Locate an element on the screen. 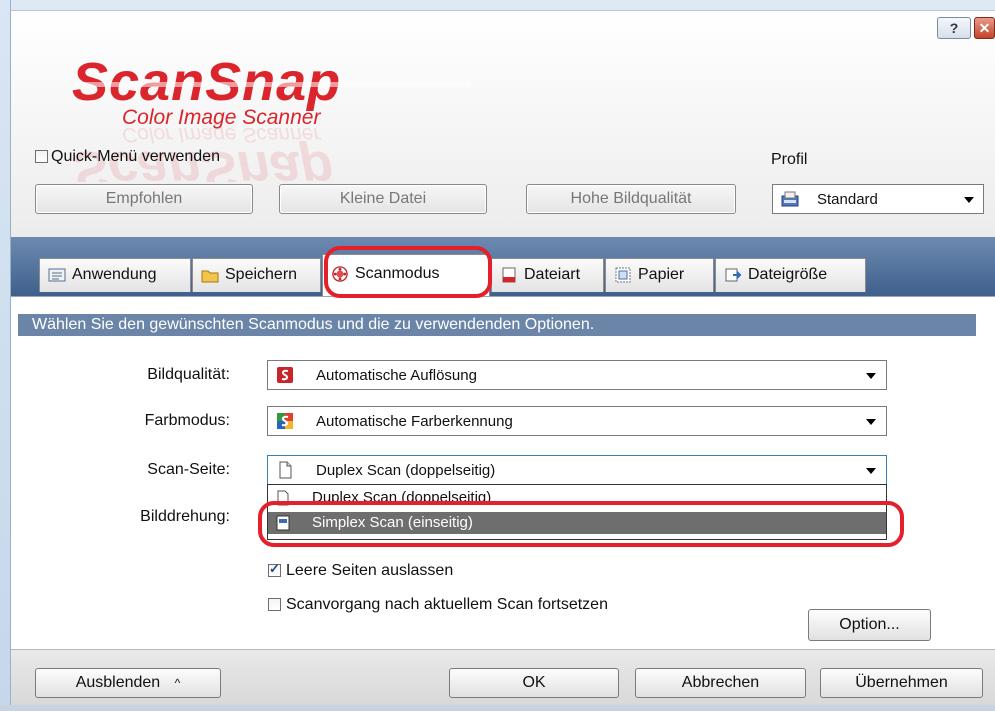 The height and width of the screenshot is (711, 995). quick-menu-checkbox is located at coordinates (41, 157).